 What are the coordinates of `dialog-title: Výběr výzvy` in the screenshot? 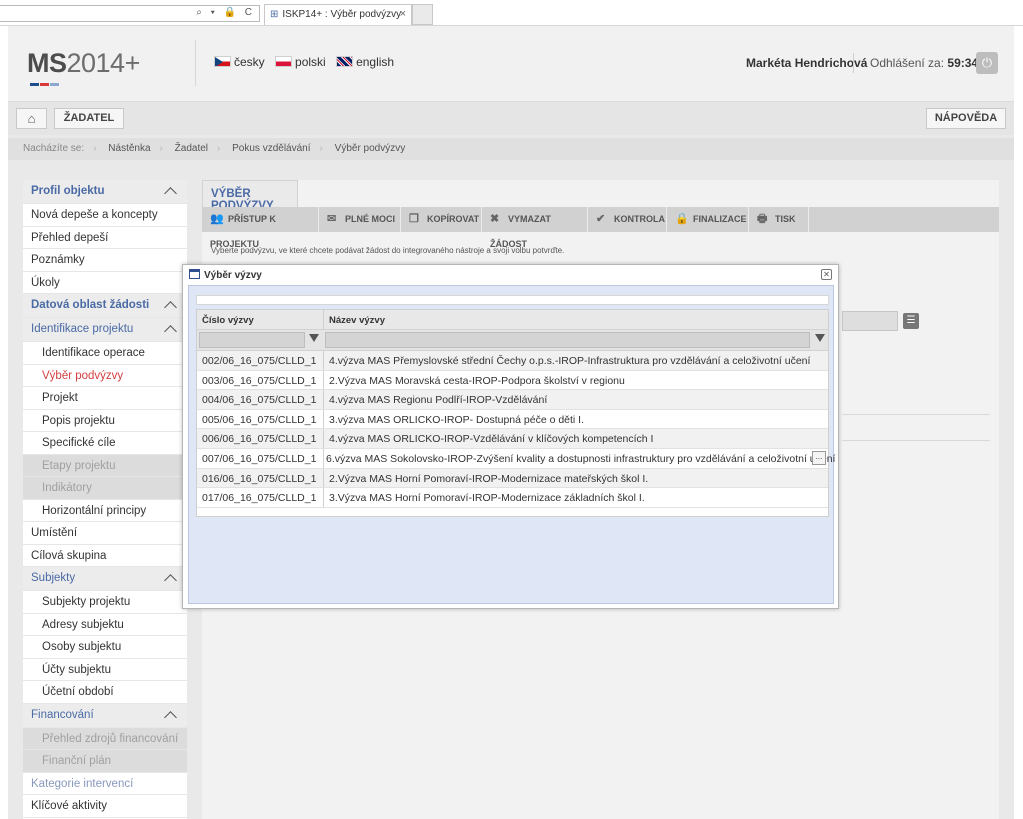 It's located at (225, 275).